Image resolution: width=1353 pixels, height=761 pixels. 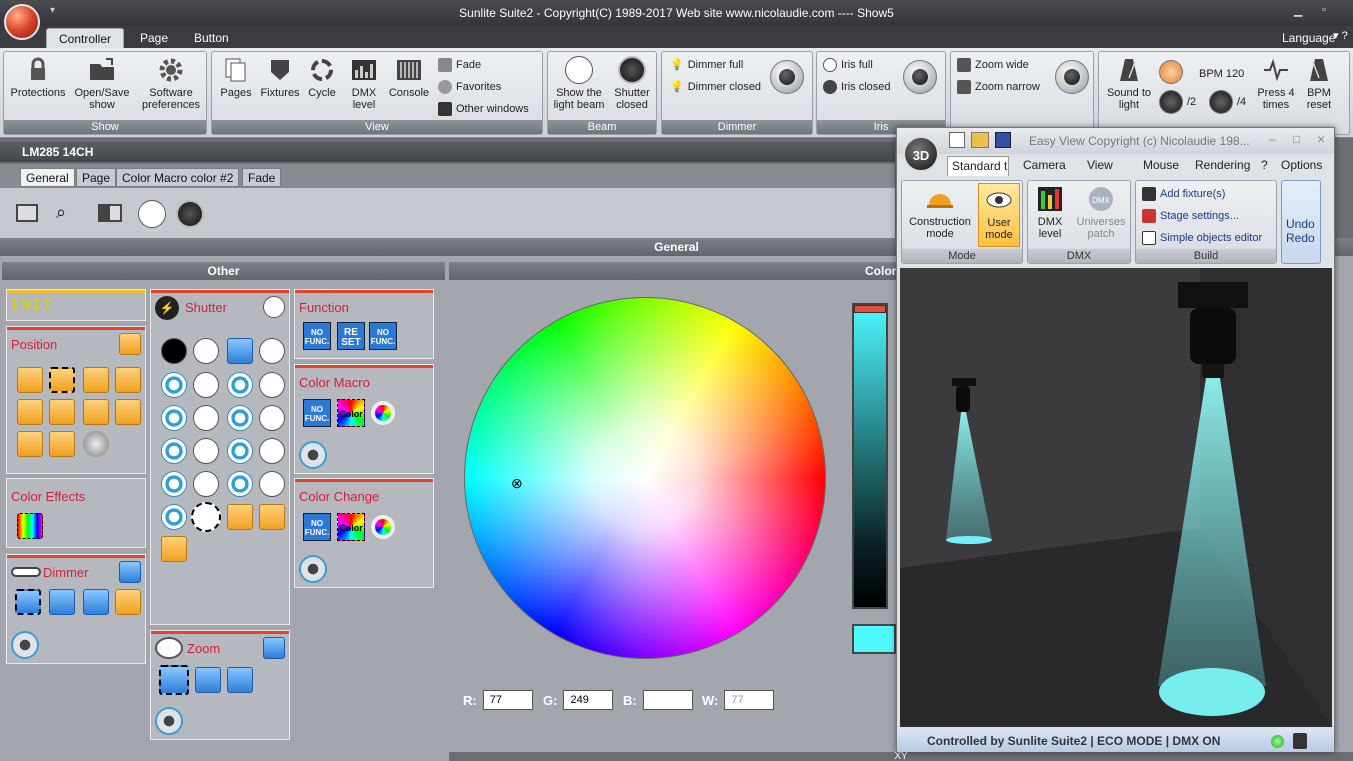 I want to click on color-macro-color-button: Color, so click(x=351, y=413).